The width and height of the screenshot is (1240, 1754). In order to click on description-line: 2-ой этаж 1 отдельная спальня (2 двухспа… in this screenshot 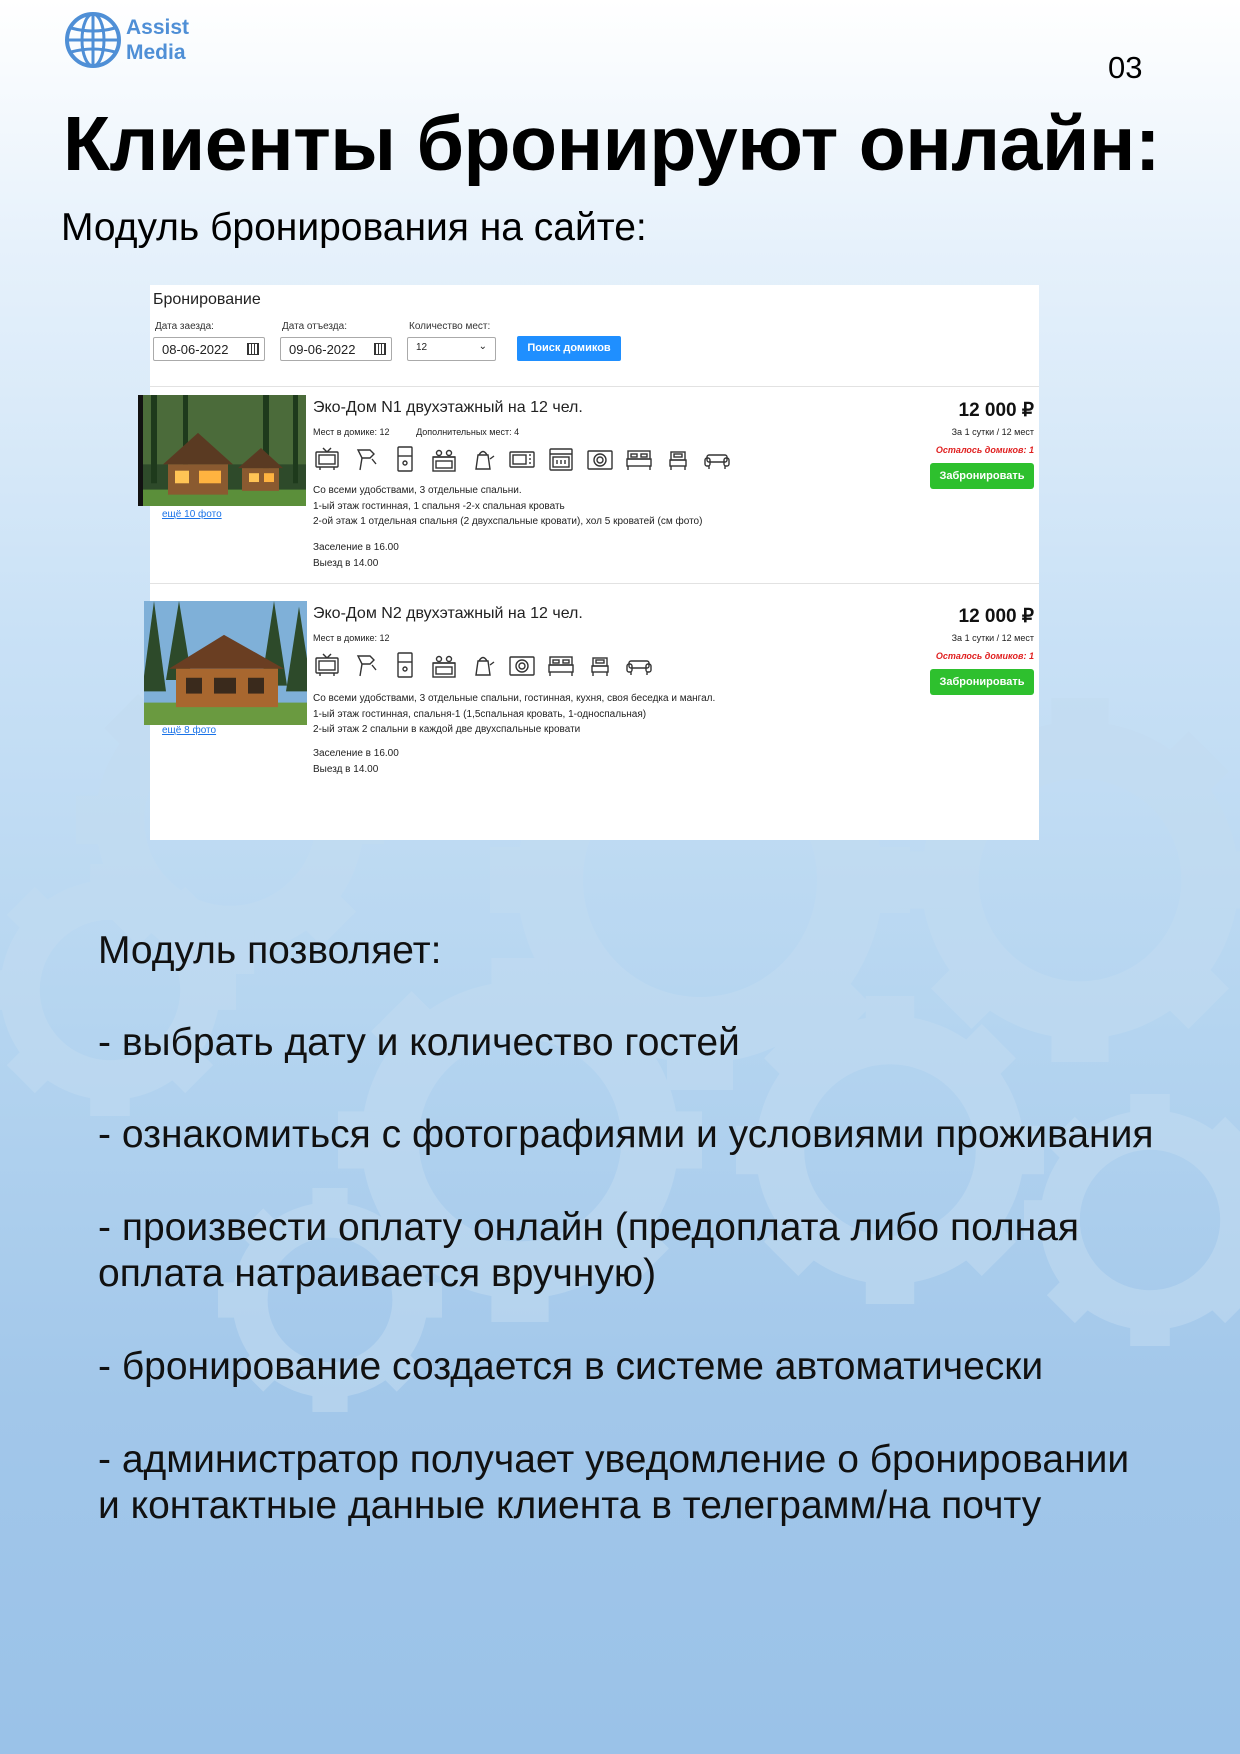, I will do `click(508, 521)`.